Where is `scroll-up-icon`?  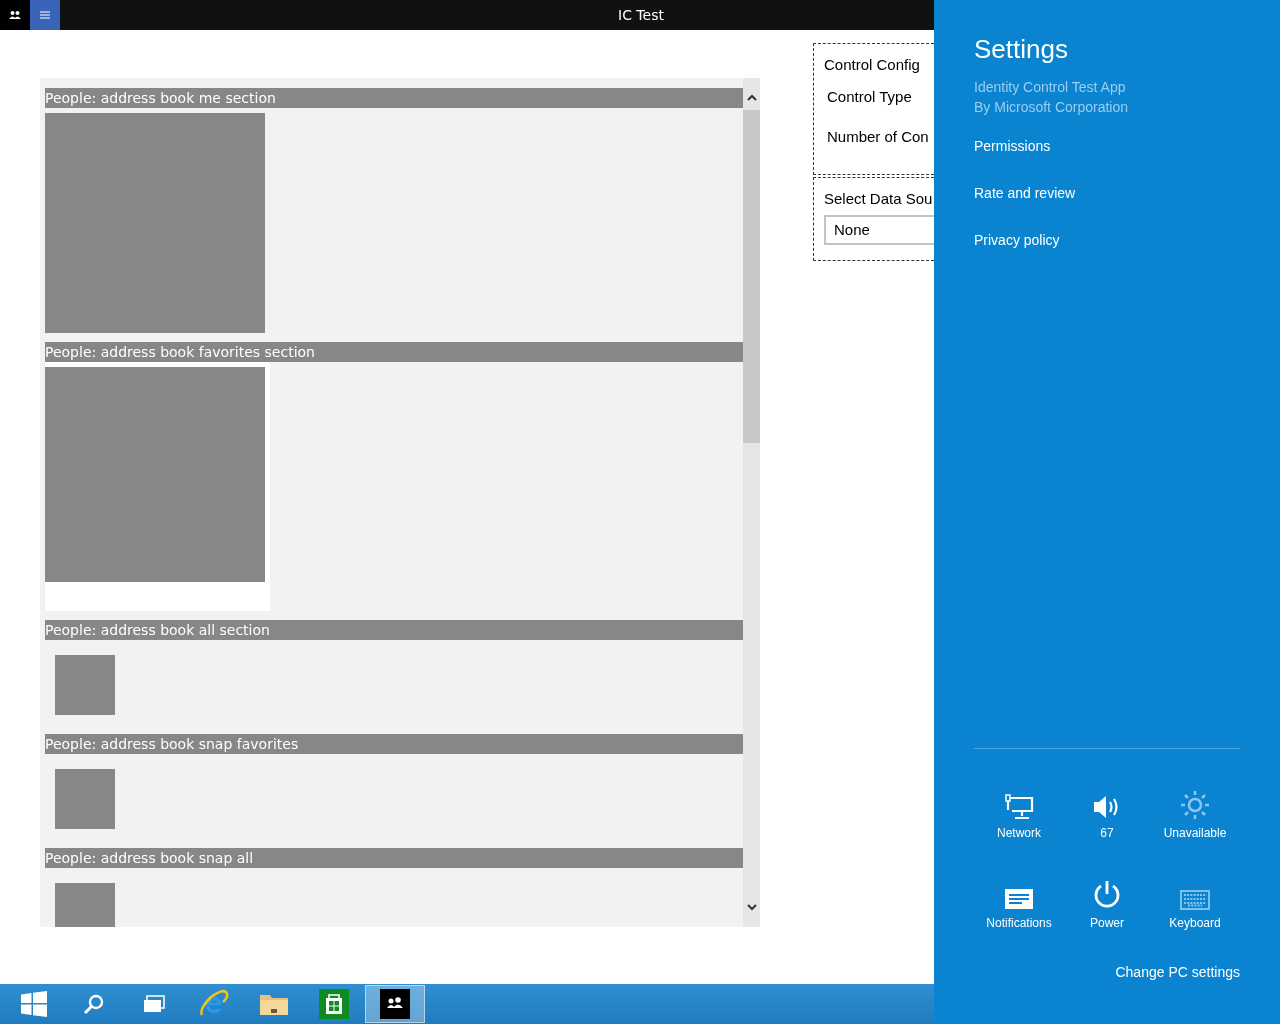
scroll-up-icon is located at coordinates (751, 97).